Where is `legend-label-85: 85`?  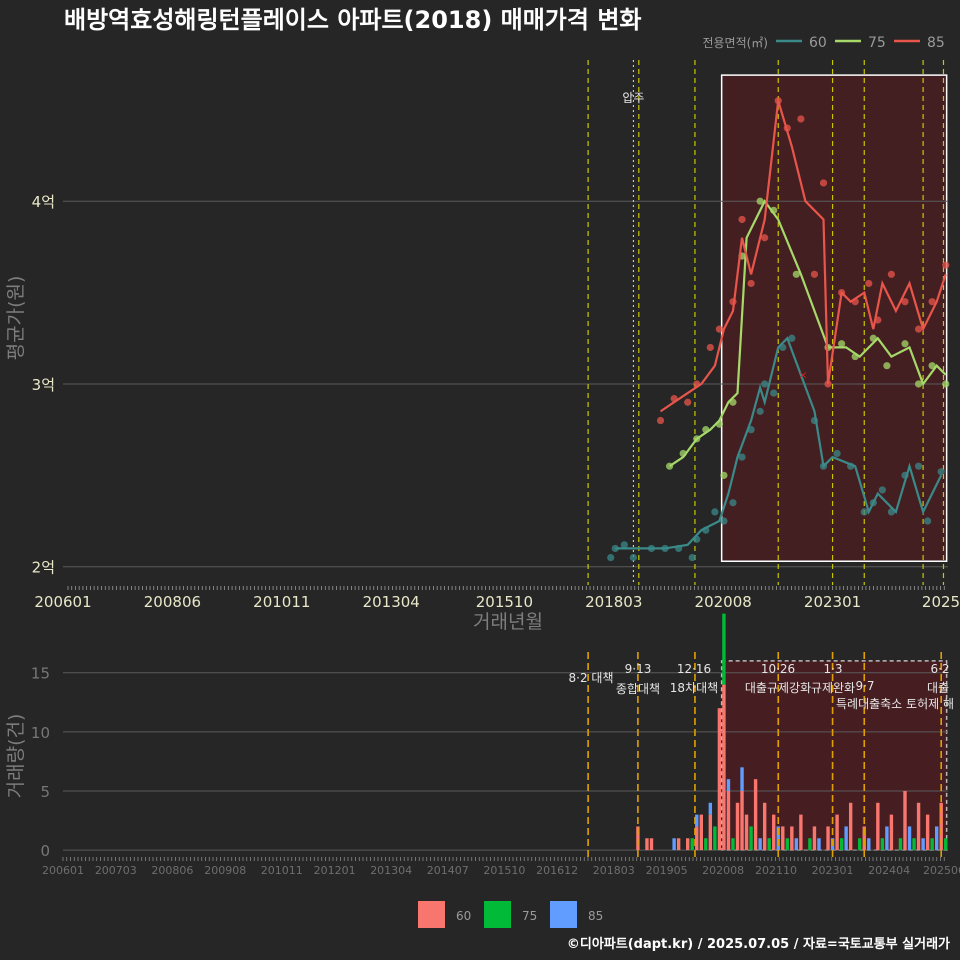 legend-label-85: 85 is located at coordinates (936, 43).